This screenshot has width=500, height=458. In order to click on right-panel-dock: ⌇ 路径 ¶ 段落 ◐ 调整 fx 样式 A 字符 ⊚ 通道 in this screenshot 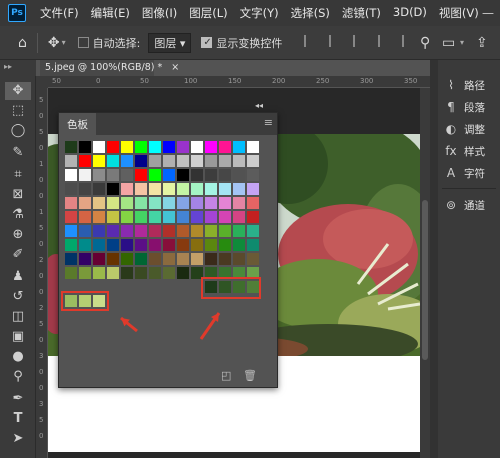, I will do `click(469, 259)`.